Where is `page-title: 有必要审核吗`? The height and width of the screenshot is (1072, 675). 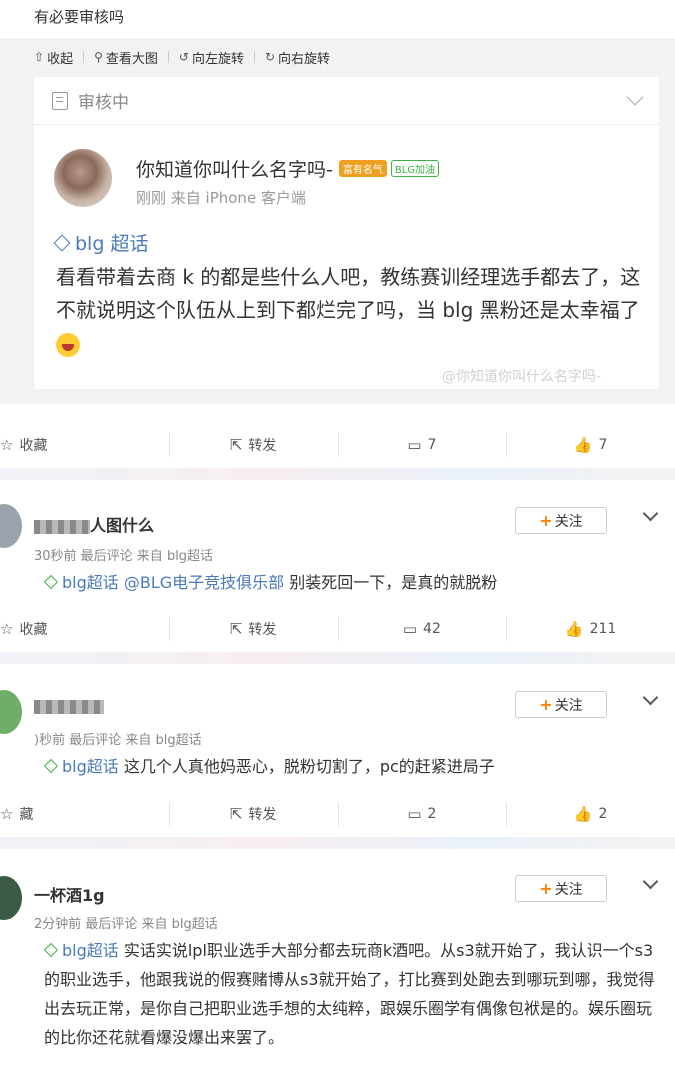
page-title: 有必要审核吗 is located at coordinates (79, 17).